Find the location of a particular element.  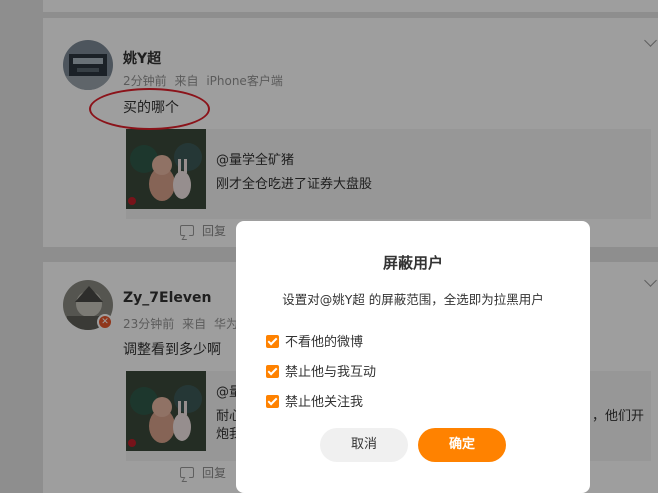

confirm-button: 确定 is located at coordinates (462, 445).